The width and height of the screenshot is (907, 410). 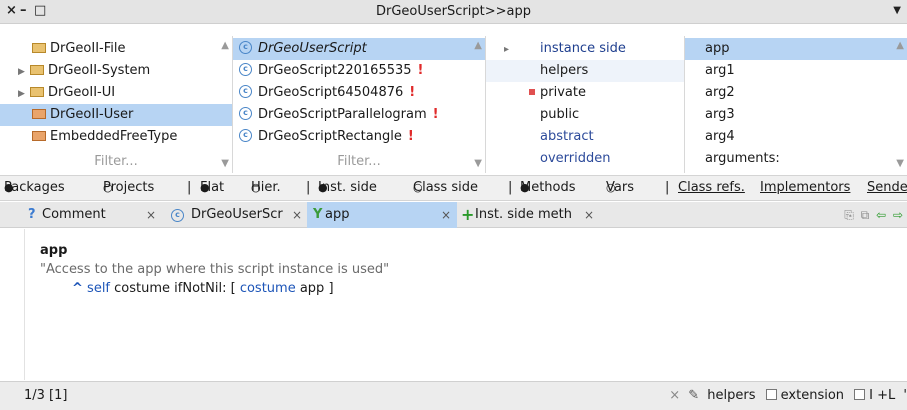 What do you see at coordinates (788, 396) in the screenshot?
I see `status-right-controls: × ✎ helpers extension I +L '` at bounding box center [788, 396].